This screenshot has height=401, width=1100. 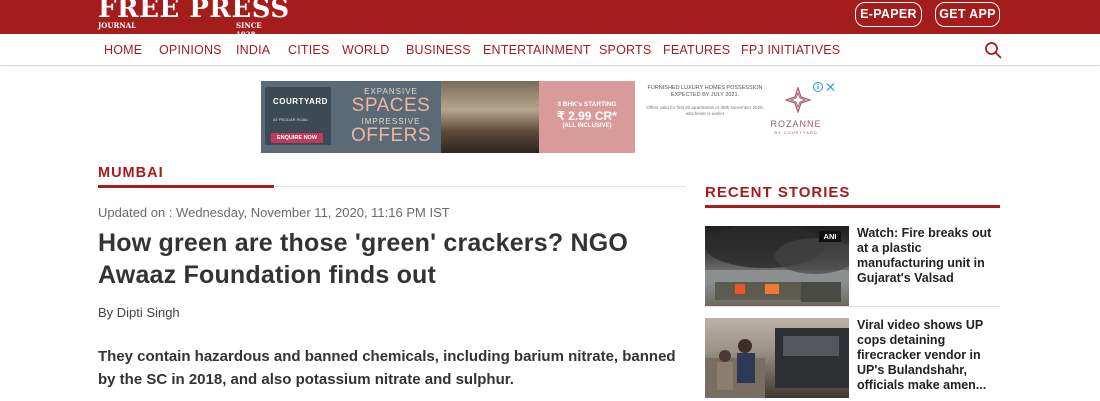 What do you see at coordinates (778, 192) in the screenshot?
I see `recent-stories-title: RECENT STORIES` at bounding box center [778, 192].